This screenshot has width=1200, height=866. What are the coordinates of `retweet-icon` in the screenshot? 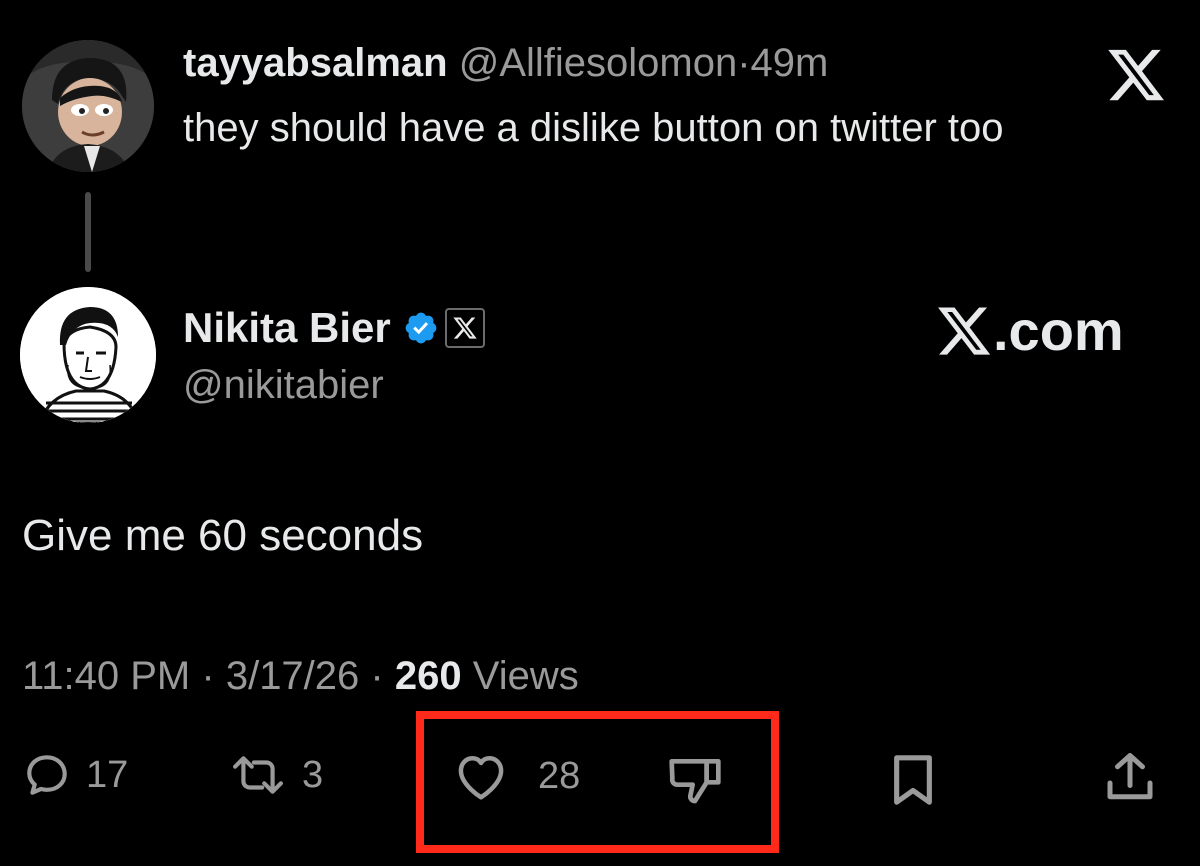 It's located at (258, 775).